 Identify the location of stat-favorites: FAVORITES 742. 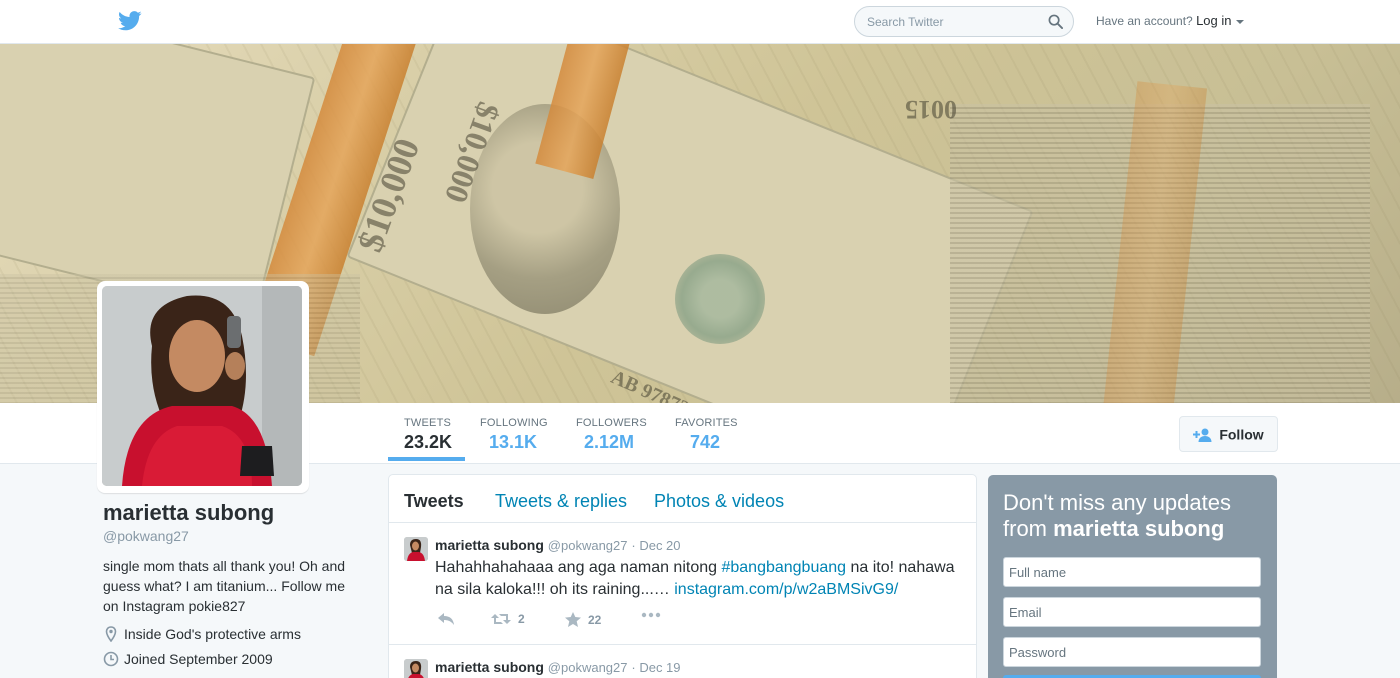
(706, 435).